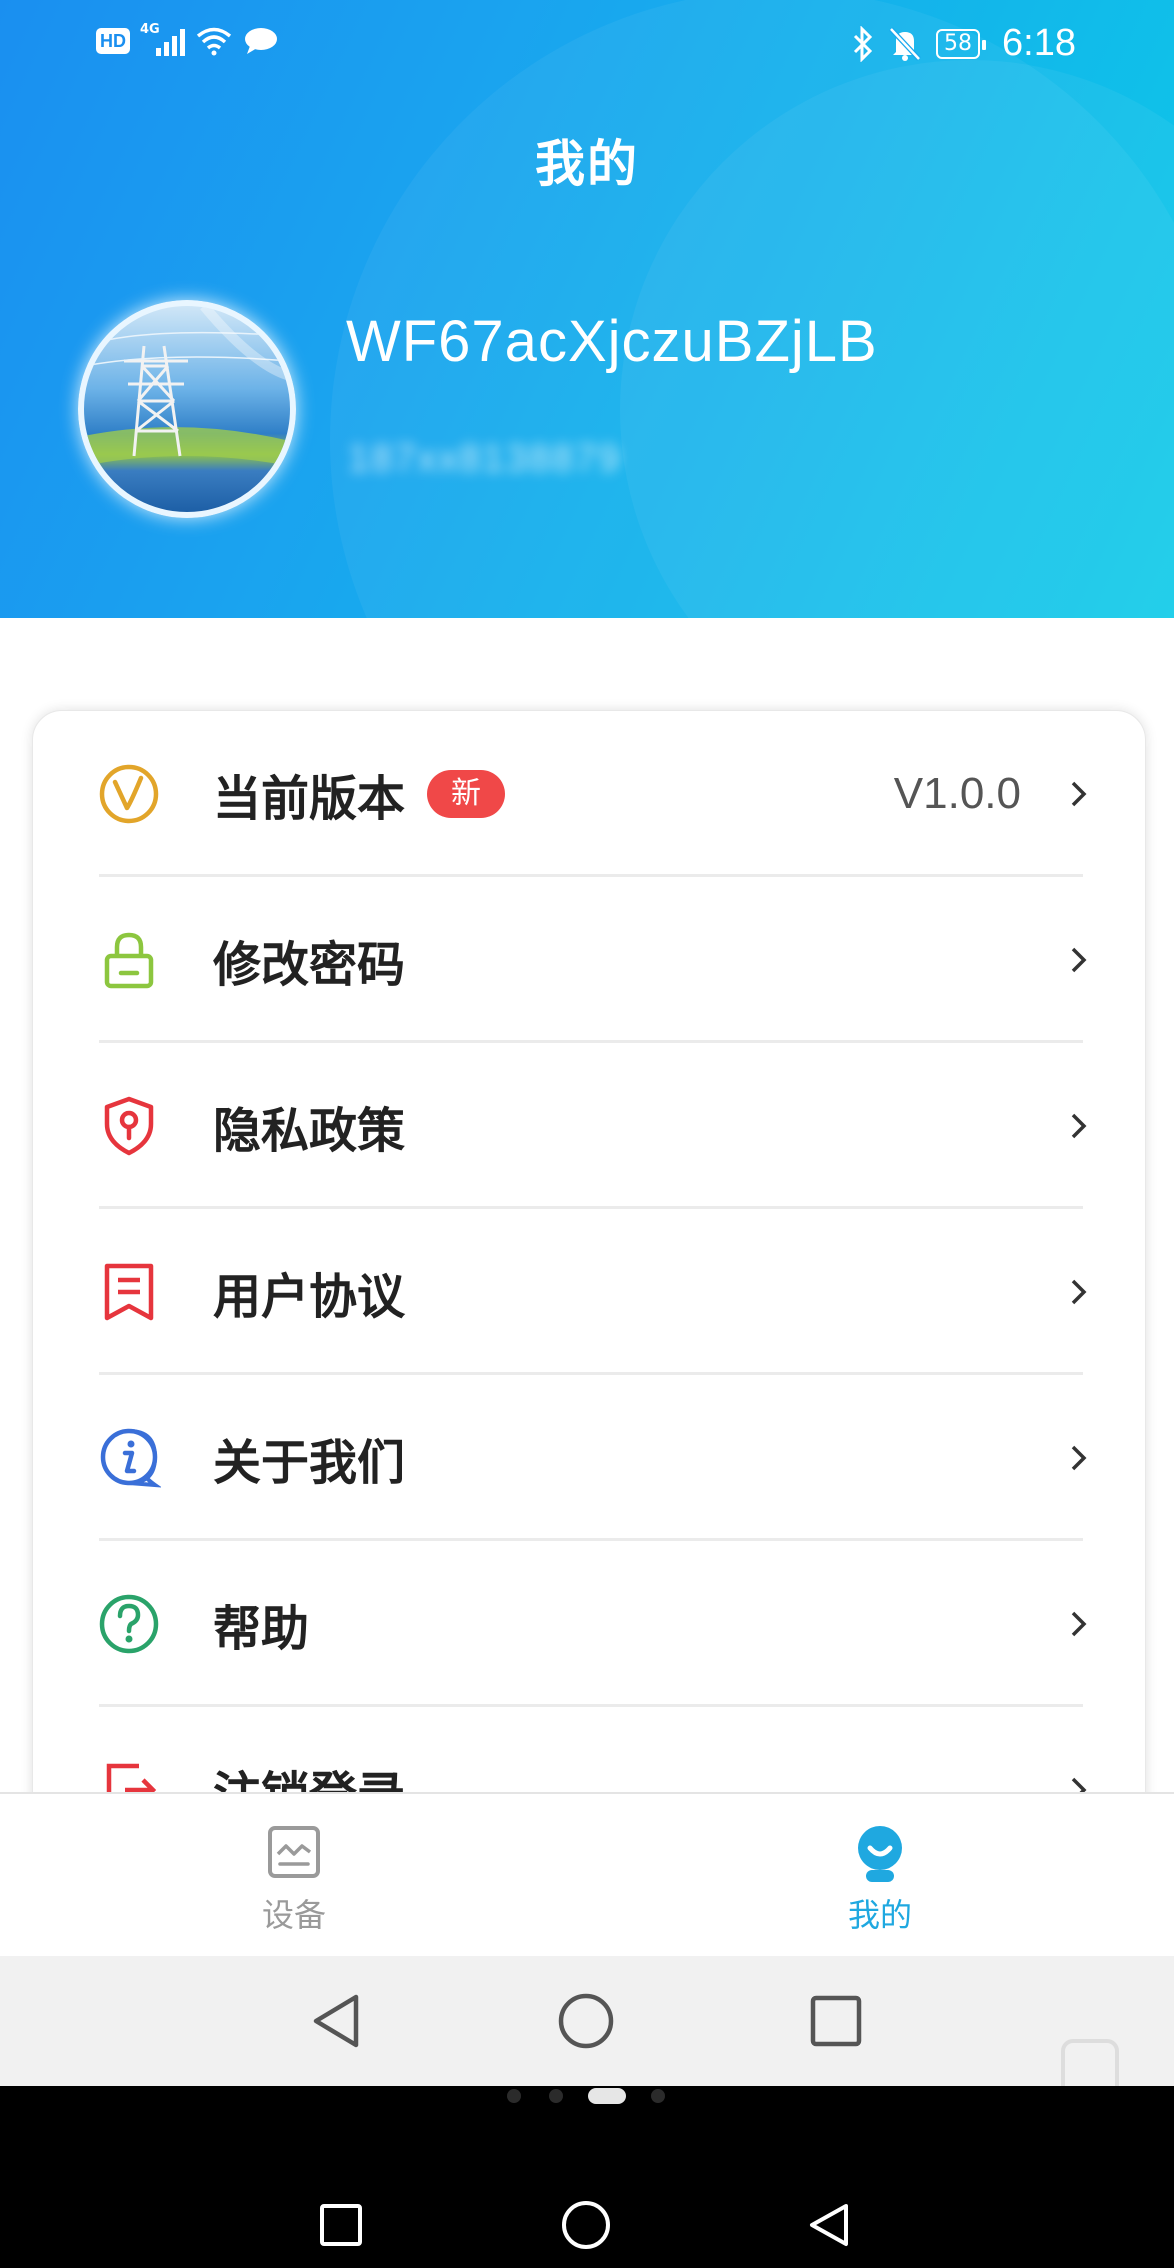 Image resolution: width=1174 pixels, height=2268 pixels. I want to click on menu-item-user-agreement: 用户协议, so click(590, 1292).